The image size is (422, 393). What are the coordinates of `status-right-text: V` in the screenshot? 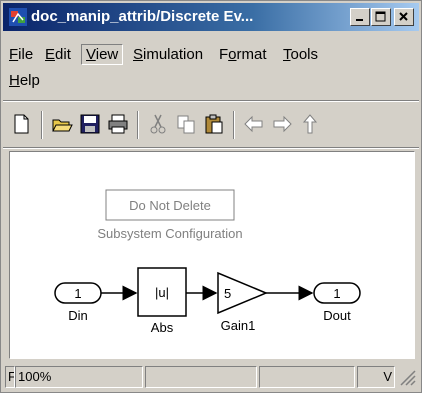 It's located at (387, 376).